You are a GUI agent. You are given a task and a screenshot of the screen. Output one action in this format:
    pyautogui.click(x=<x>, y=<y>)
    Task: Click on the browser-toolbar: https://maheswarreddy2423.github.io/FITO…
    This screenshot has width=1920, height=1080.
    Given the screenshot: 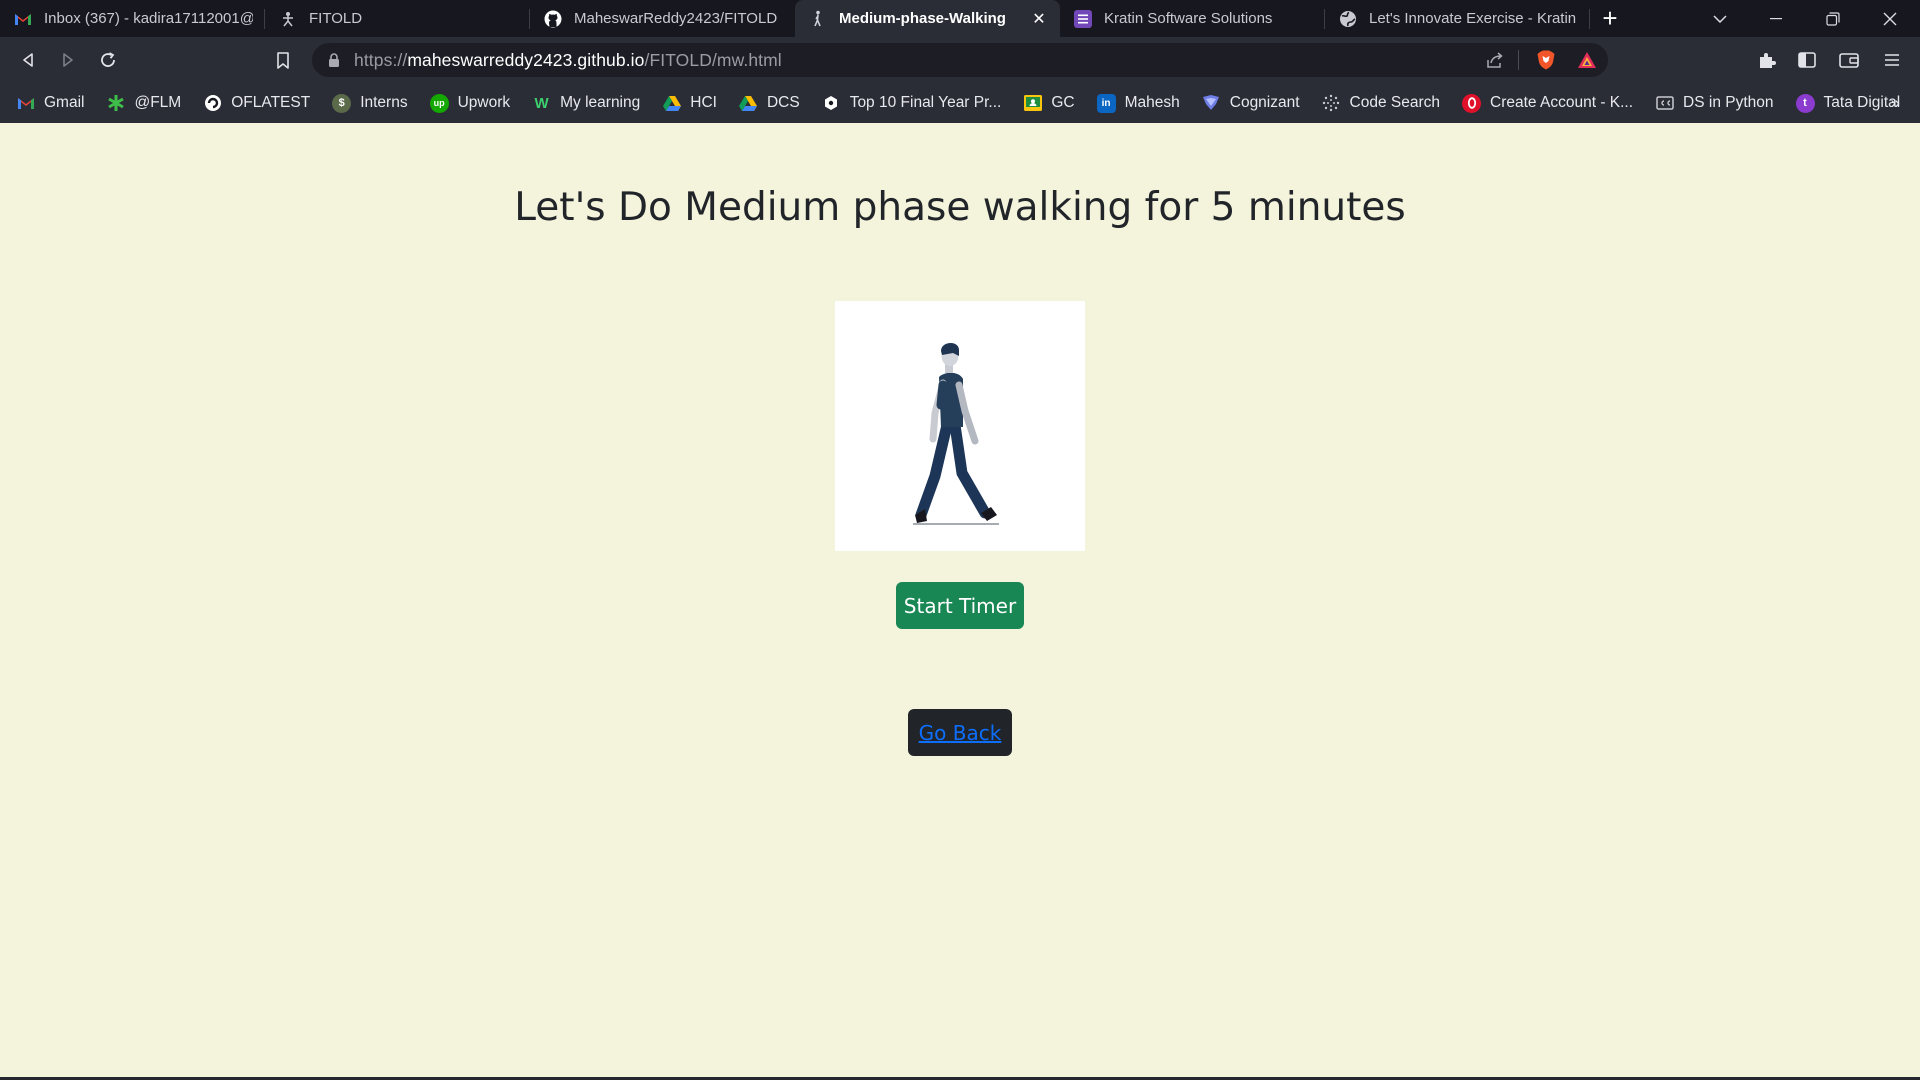 What is the action you would take?
    pyautogui.click(x=960, y=60)
    